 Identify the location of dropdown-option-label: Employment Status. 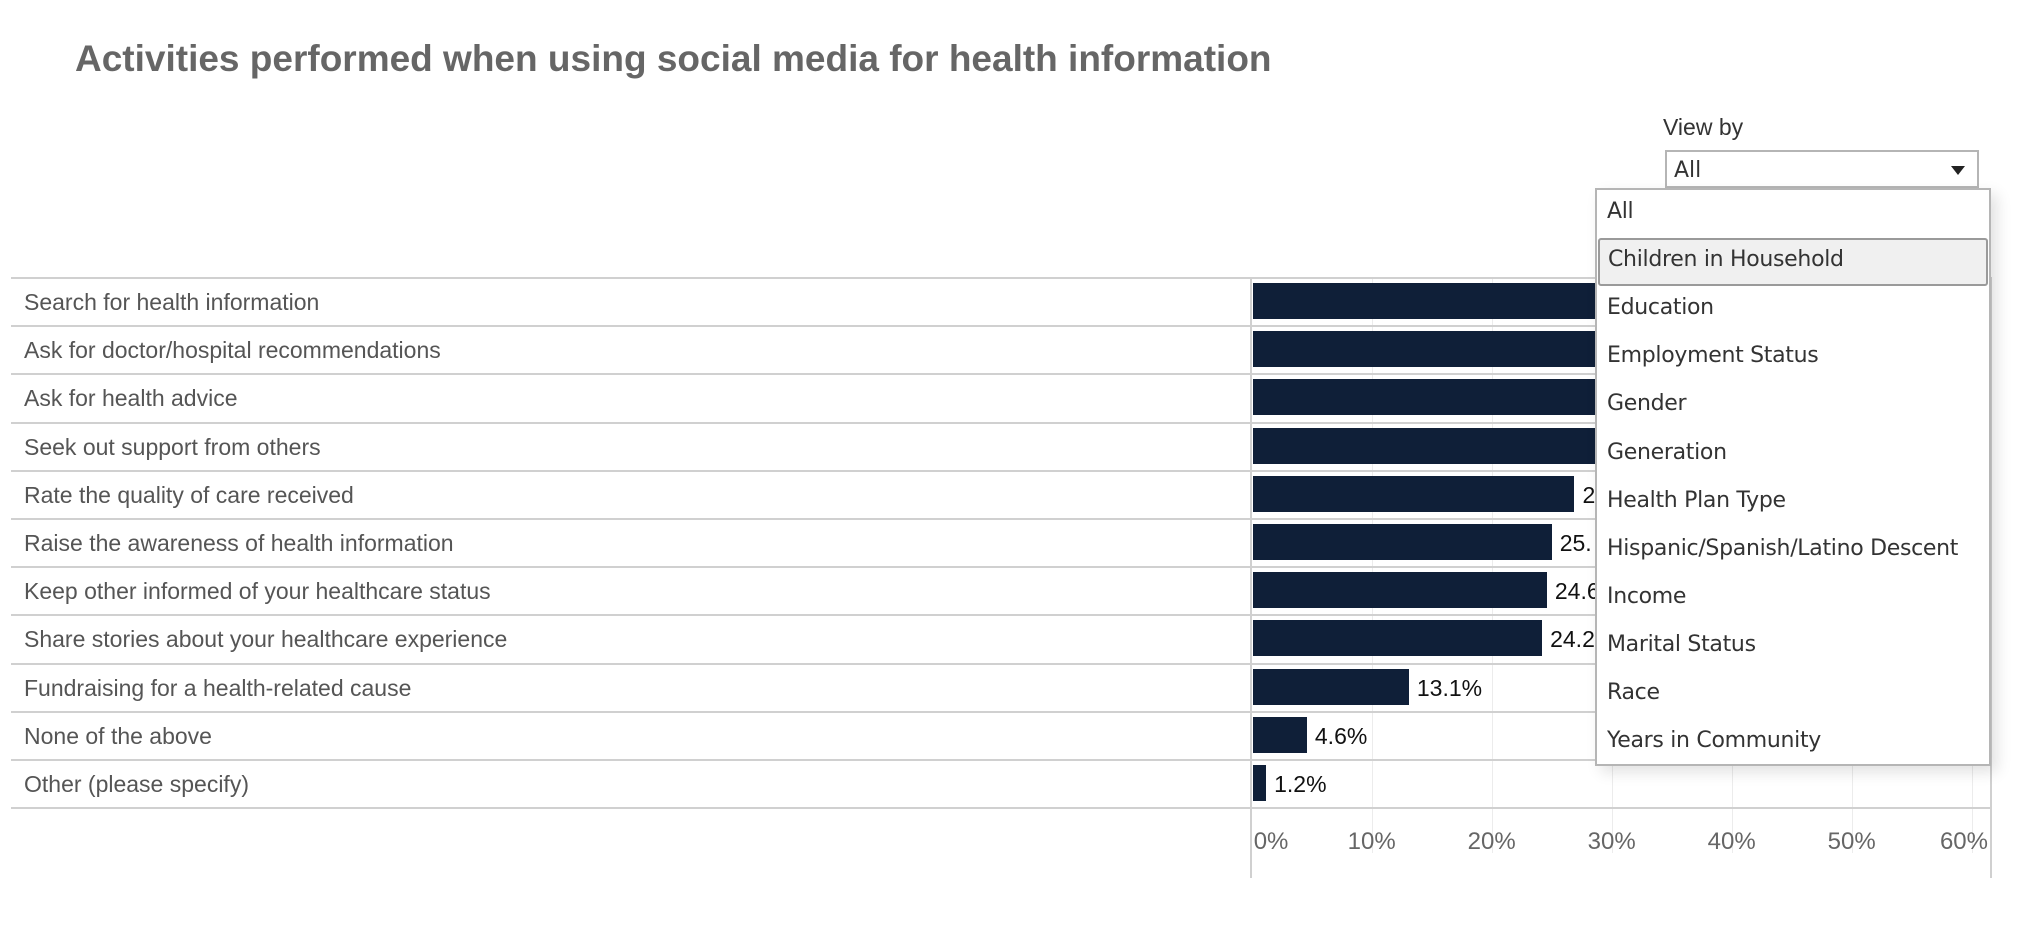
(1713, 356).